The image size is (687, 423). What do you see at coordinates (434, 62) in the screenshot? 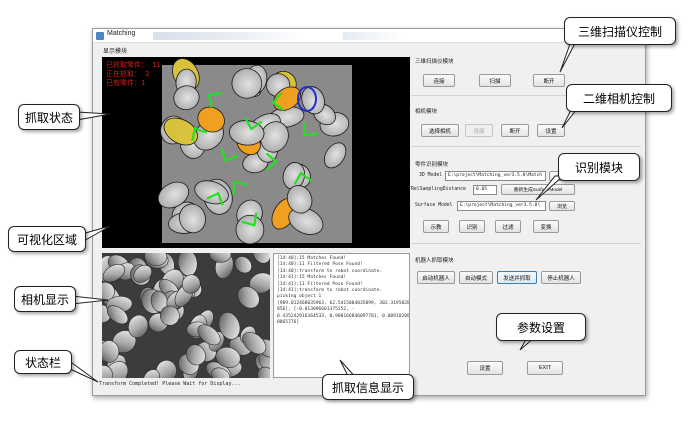
I see `scanner-group-label: 三维扫描仪模块` at bounding box center [434, 62].